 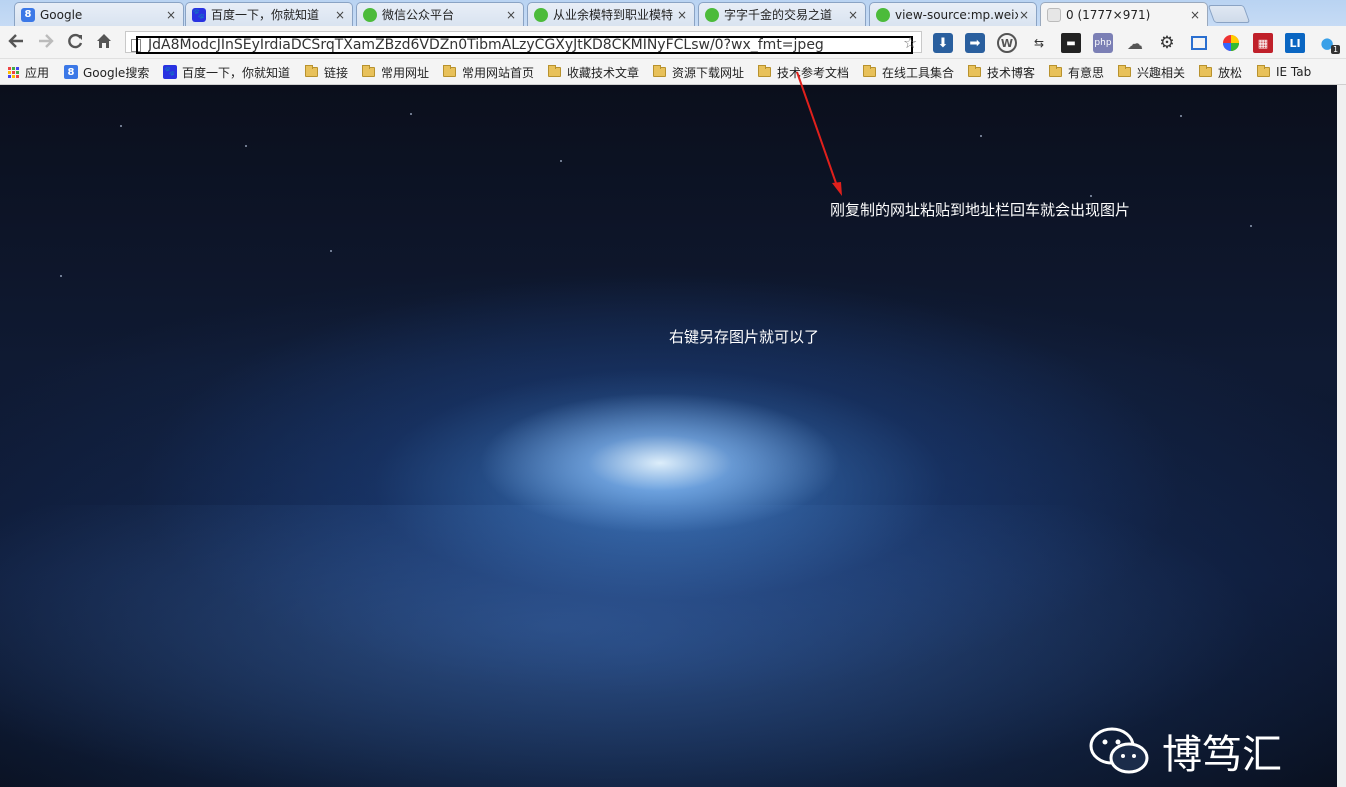 I want to click on tab-title: 字字千金的交易之道, so click(x=778, y=15).